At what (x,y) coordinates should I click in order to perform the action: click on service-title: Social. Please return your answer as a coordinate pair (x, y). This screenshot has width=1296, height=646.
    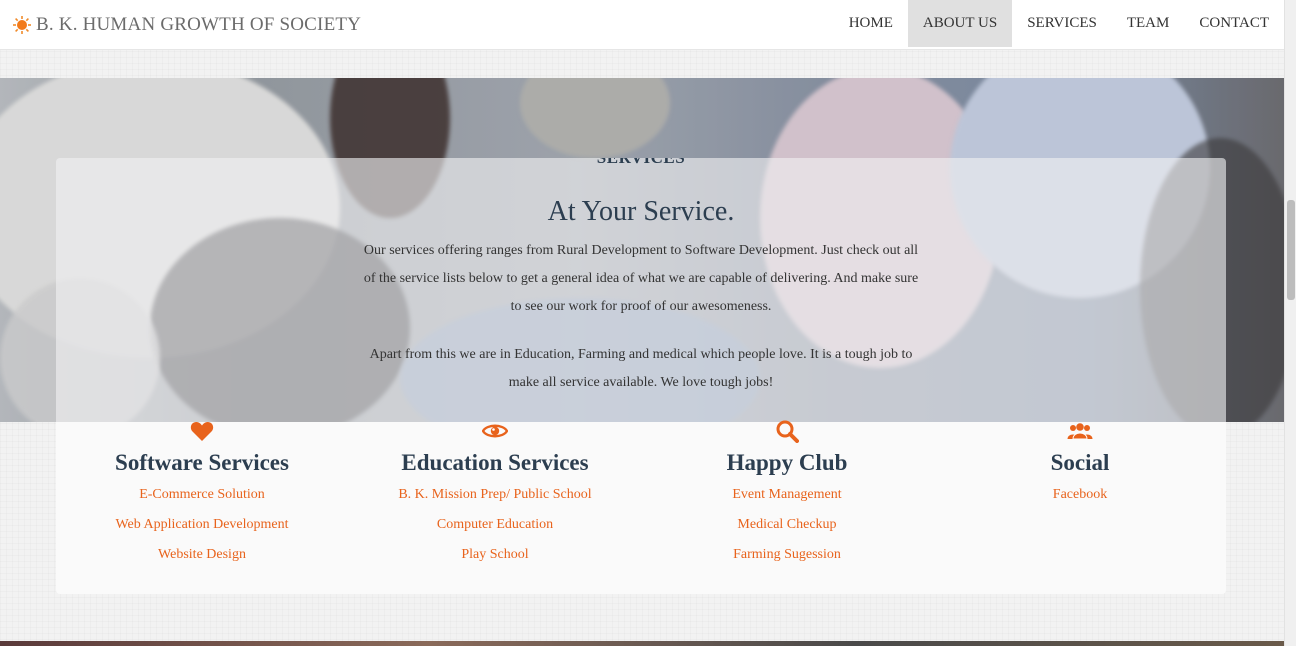
    Looking at the image, I should click on (1080, 462).